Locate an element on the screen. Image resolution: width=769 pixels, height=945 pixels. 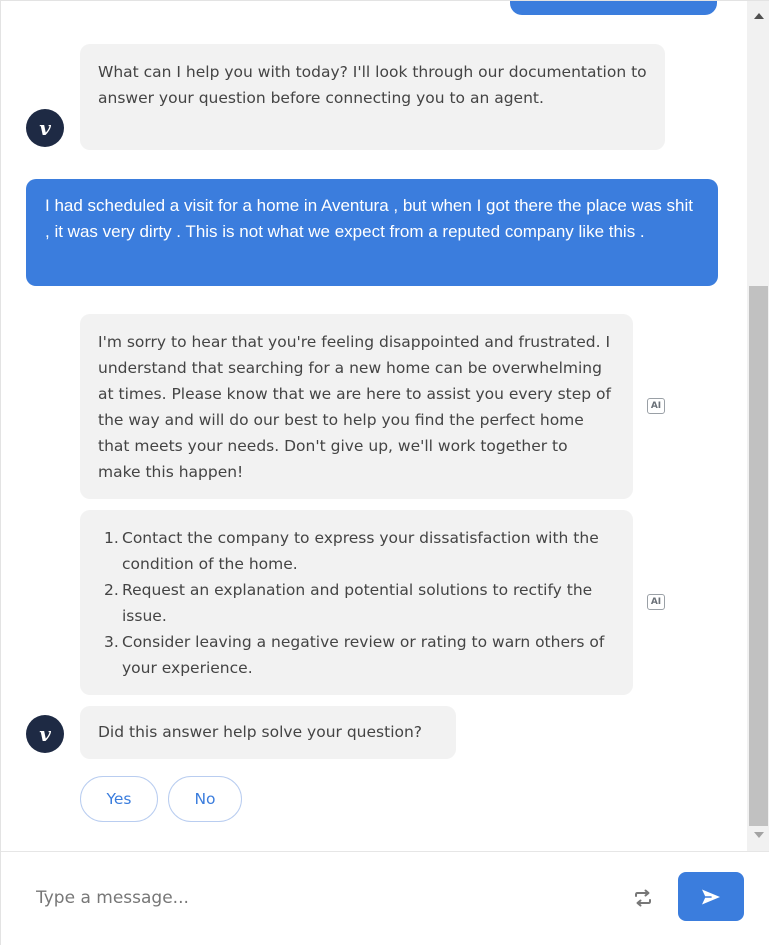
send-icon is located at coordinates (711, 896).